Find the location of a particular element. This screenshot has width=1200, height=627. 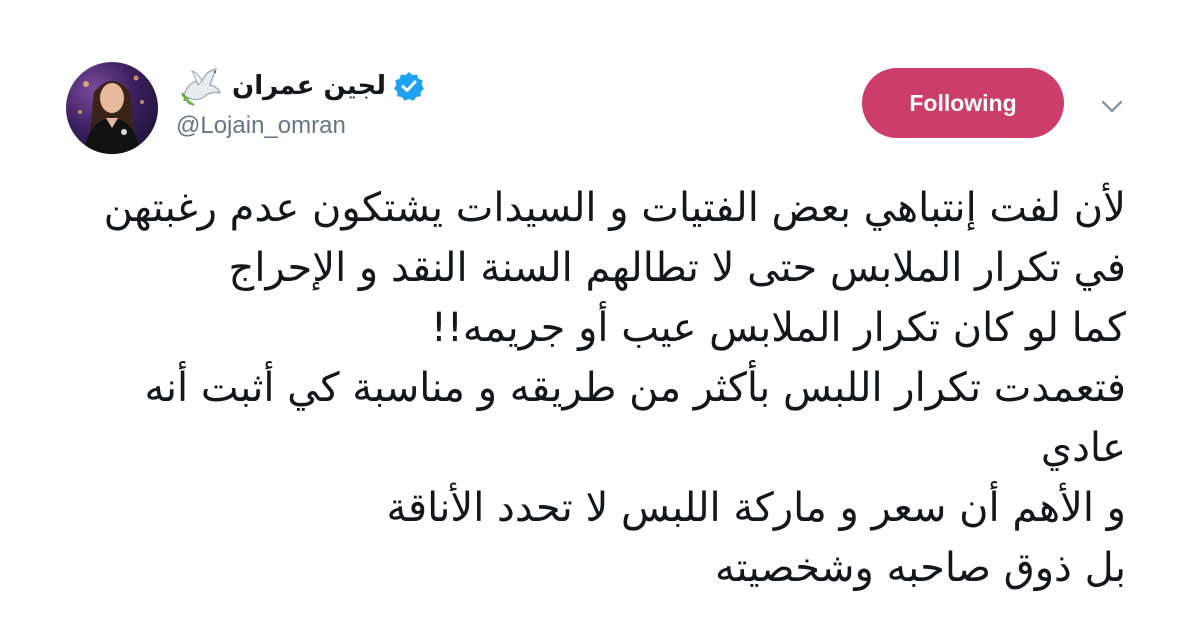

tweet-line: كما لو كان تكرار الملابس عيب أو جريمه!! is located at coordinates (778, 328).